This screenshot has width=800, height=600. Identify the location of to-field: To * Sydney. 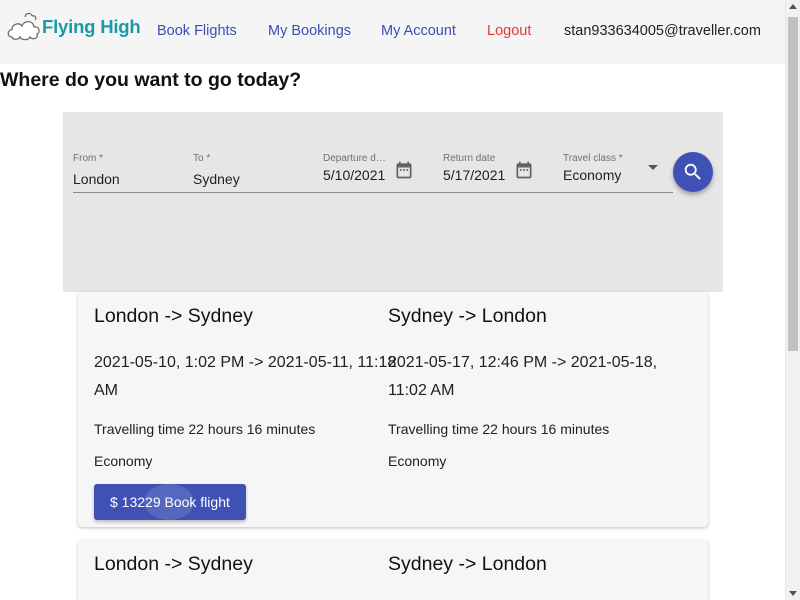
(248, 152).